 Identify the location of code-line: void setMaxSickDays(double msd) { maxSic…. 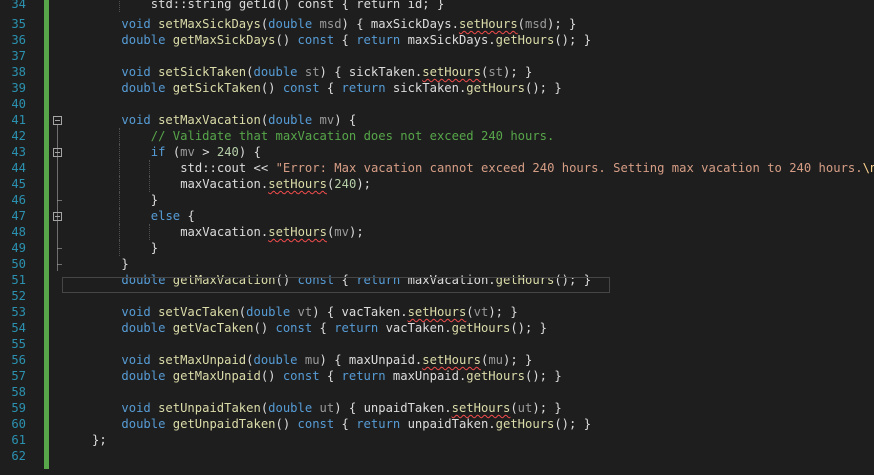
(348, 24).